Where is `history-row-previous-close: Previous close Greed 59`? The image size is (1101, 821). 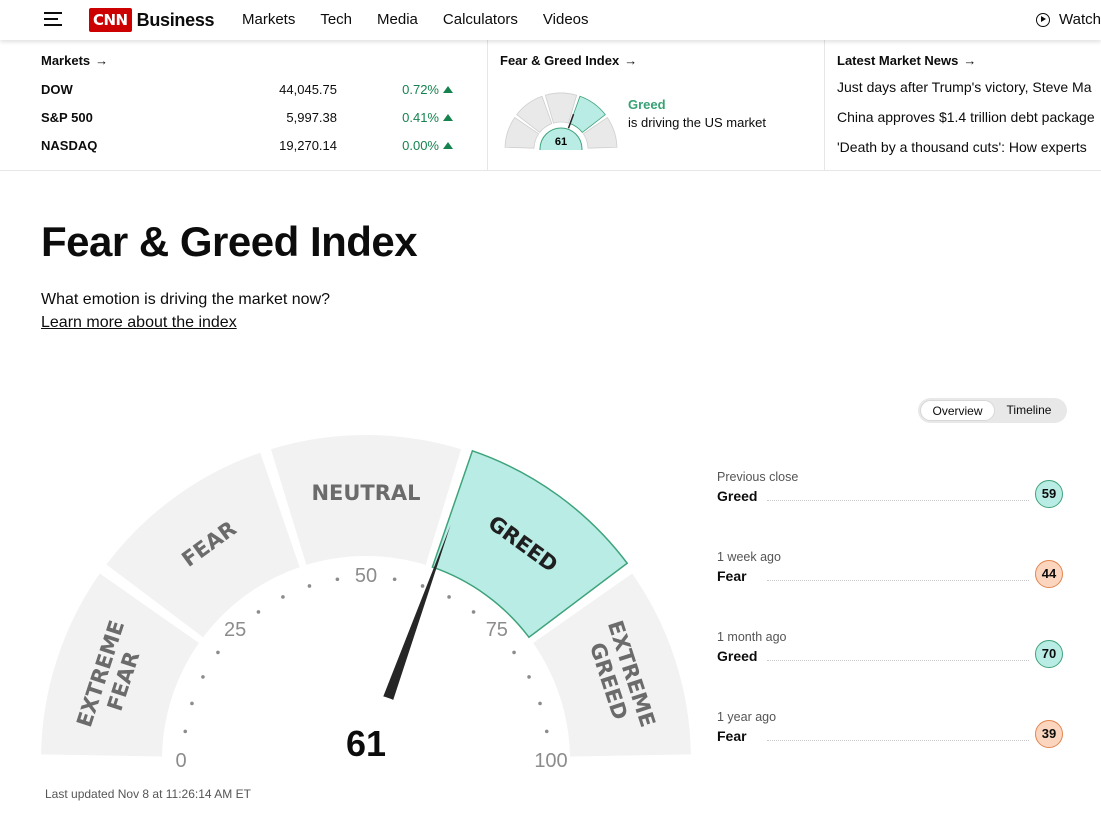
history-row-previous-close: Previous close Greed 59 is located at coordinates (890, 490).